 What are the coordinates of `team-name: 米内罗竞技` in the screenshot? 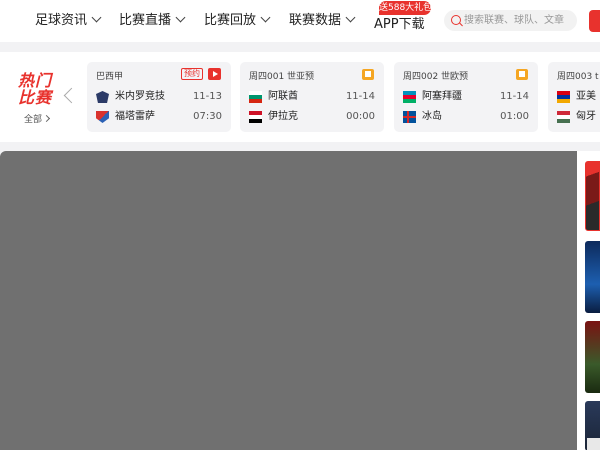 It's located at (140, 96).